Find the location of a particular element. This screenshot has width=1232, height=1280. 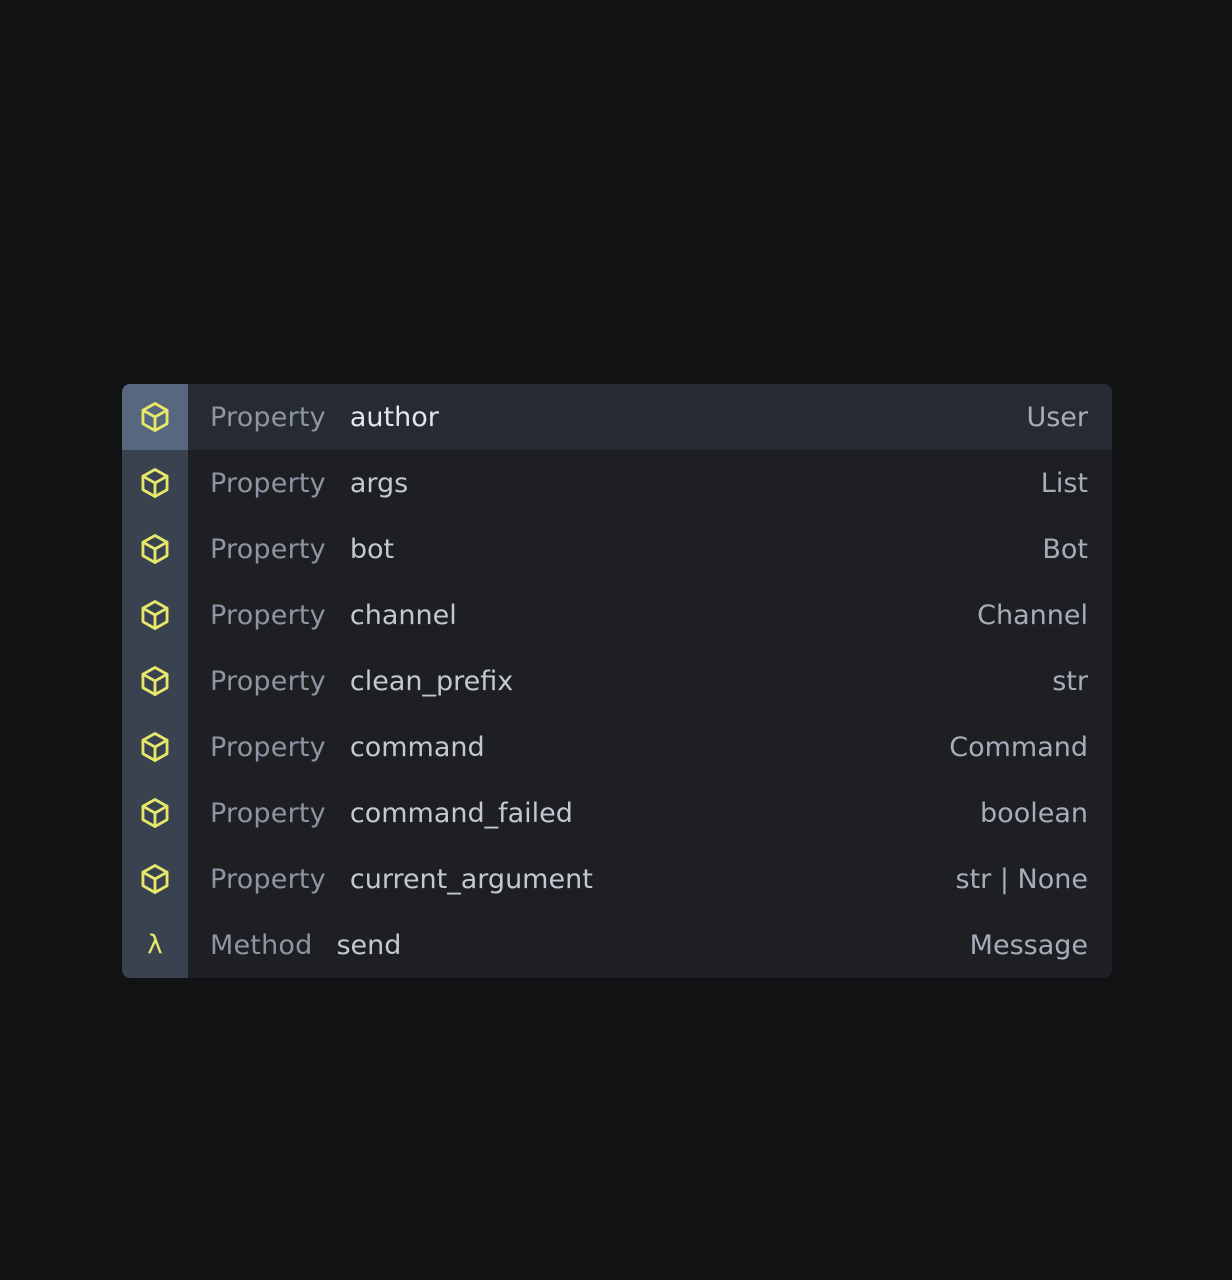

item-name: send is located at coordinates (369, 945).